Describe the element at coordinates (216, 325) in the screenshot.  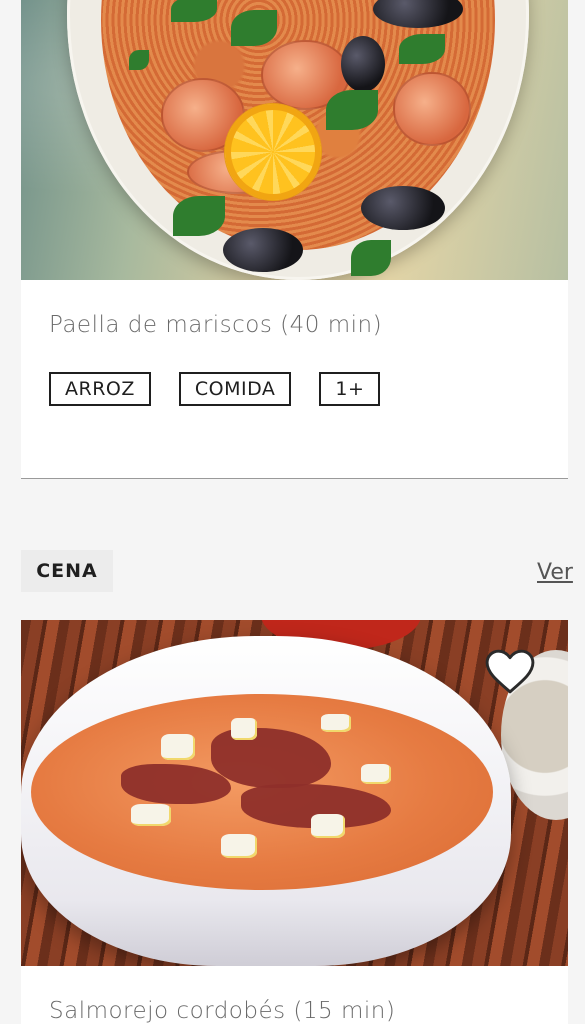
I see `recipe-title: Paella de mariscos (40 min)` at that location.